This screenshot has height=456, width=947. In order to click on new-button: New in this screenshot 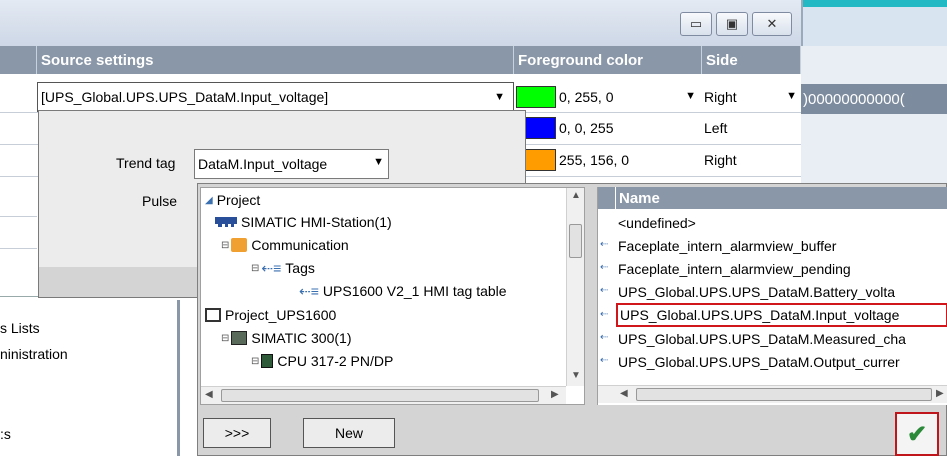, I will do `click(349, 433)`.